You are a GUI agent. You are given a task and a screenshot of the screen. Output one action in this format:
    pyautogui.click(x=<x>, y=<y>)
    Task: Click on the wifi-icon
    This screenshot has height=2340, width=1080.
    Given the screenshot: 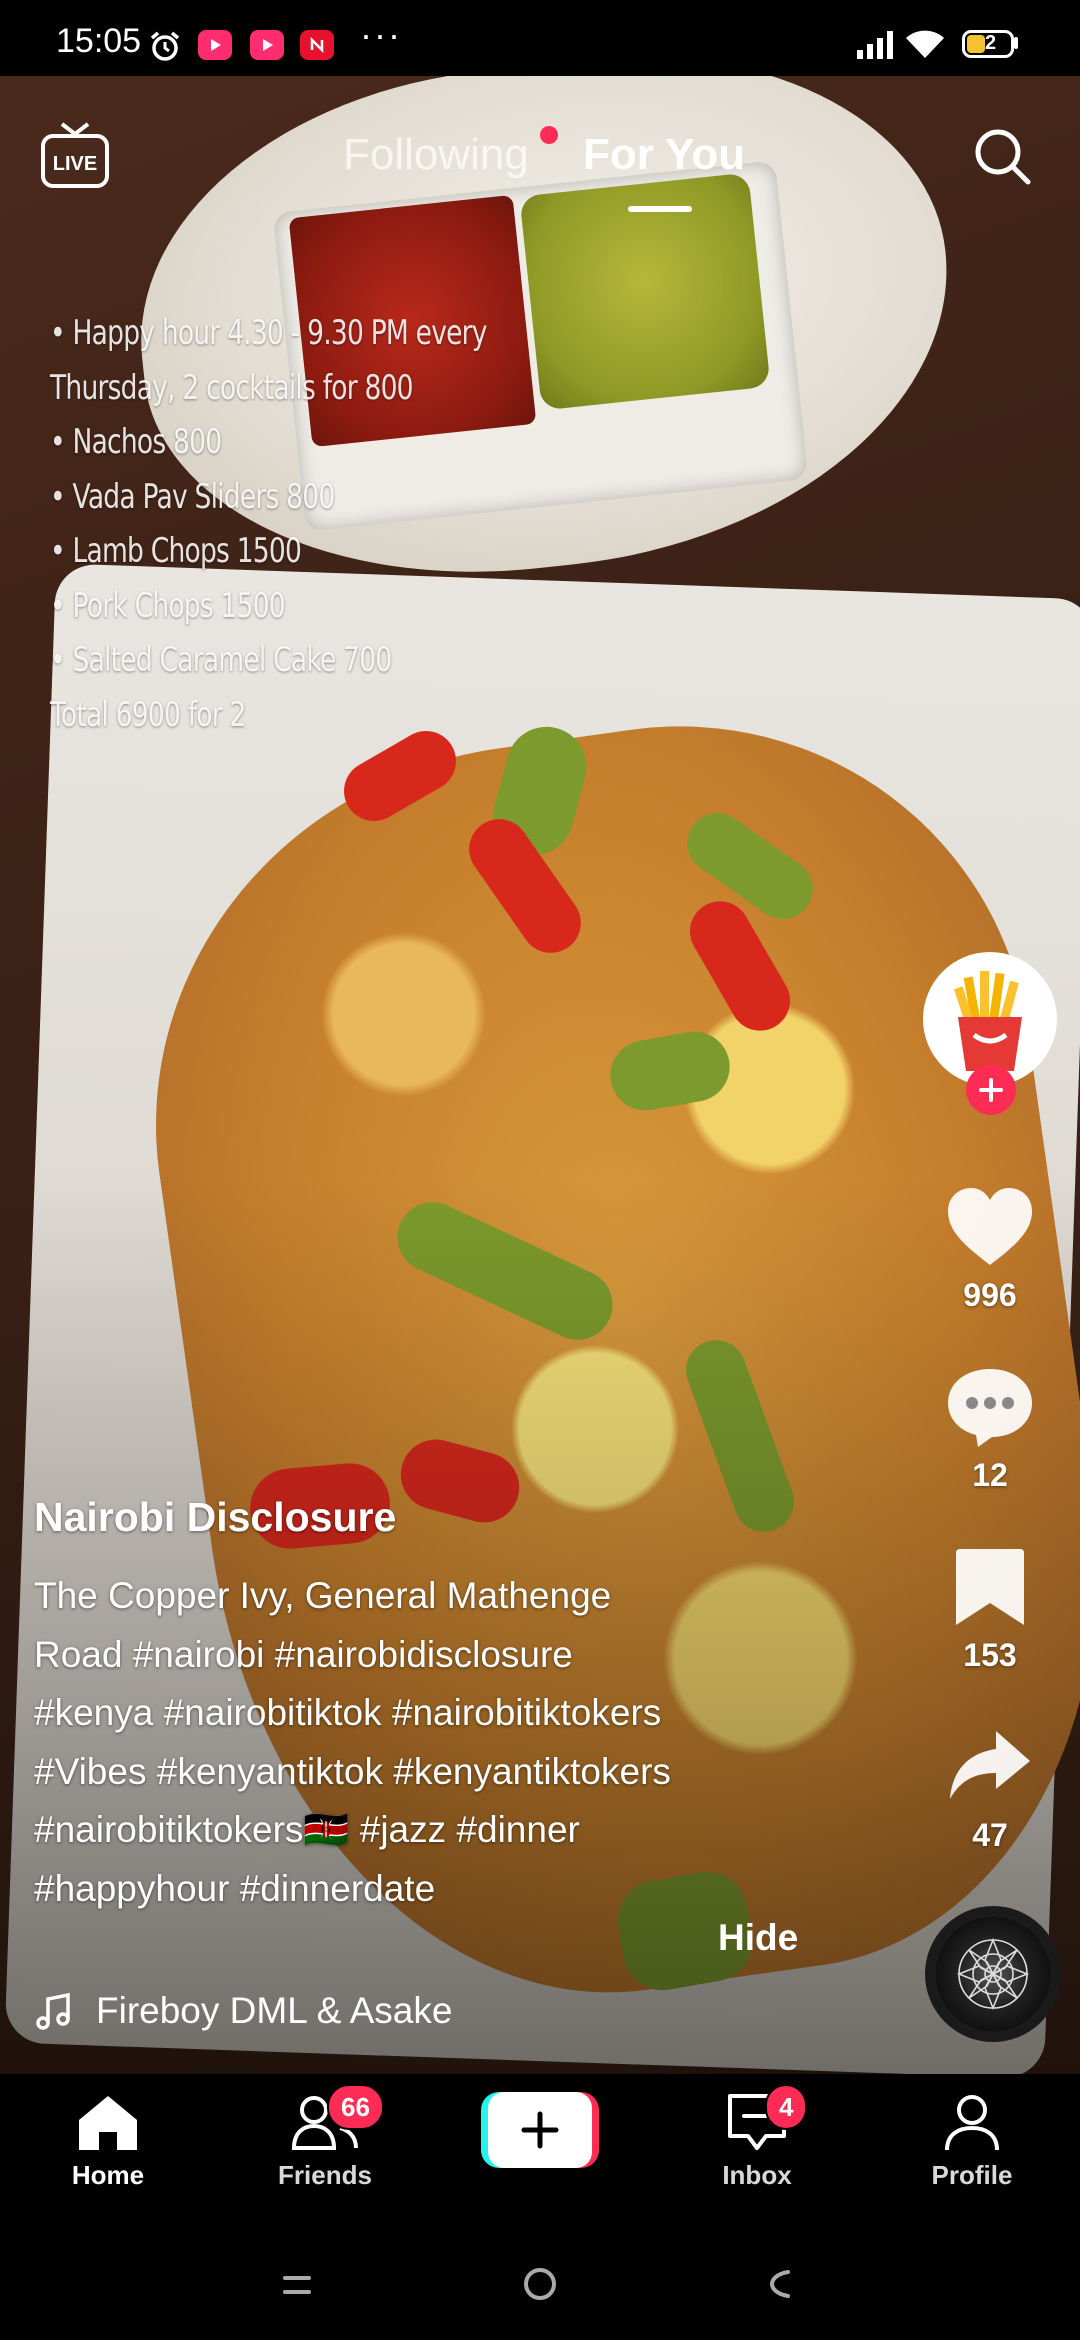 What is the action you would take?
    pyautogui.click(x=925, y=44)
    